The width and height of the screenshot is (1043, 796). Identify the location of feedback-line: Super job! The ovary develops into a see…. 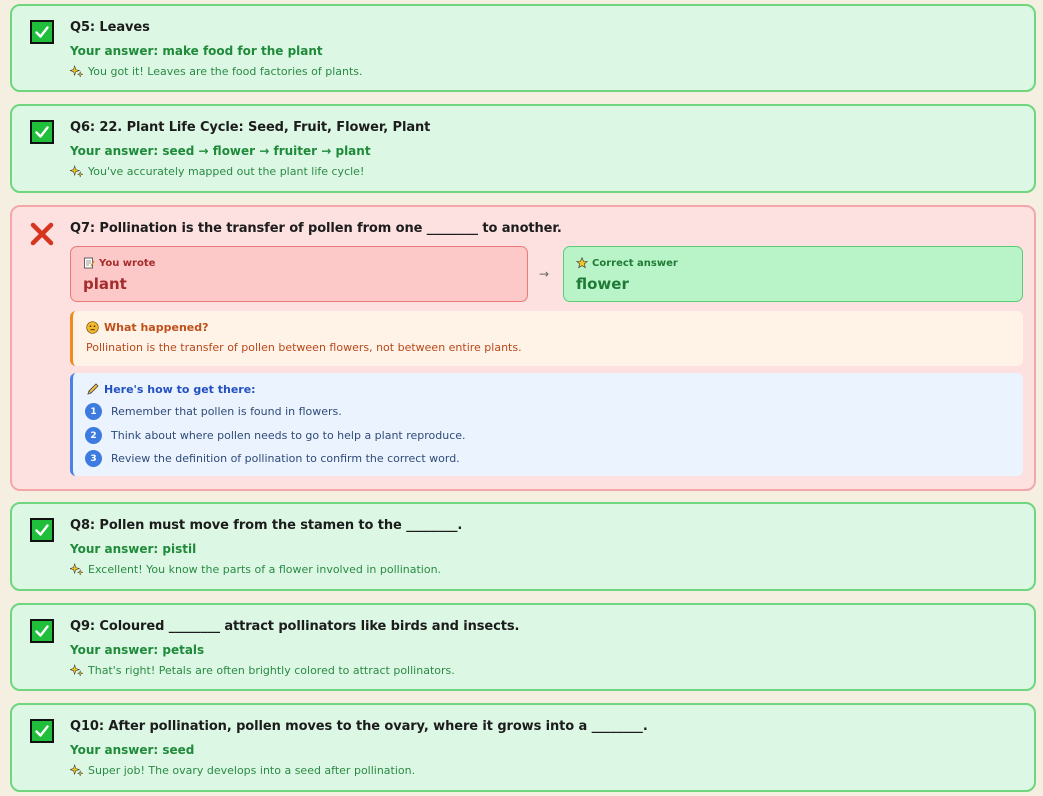
(242, 770).